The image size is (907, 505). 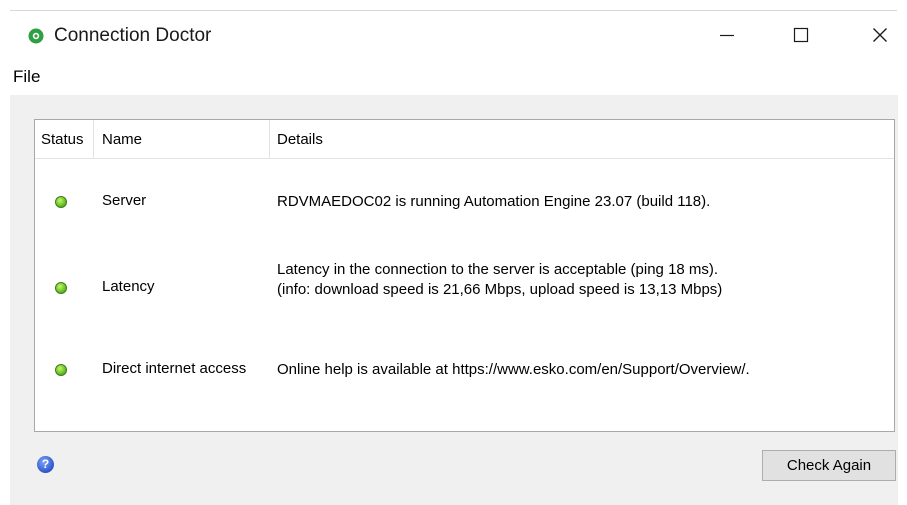 I want to click on maximize-button, so click(x=801, y=35).